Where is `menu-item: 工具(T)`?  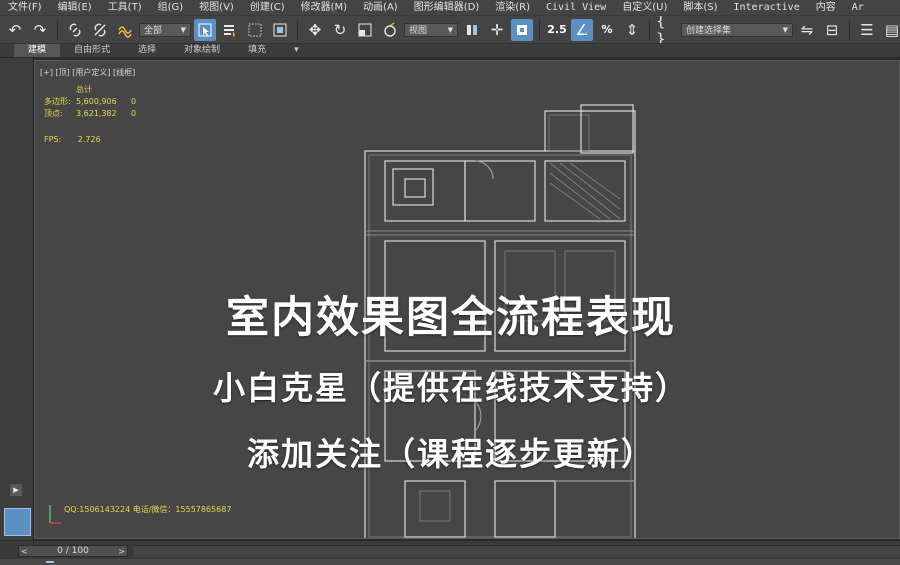 menu-item: 工具(T) is located at coordinates (125, 7).